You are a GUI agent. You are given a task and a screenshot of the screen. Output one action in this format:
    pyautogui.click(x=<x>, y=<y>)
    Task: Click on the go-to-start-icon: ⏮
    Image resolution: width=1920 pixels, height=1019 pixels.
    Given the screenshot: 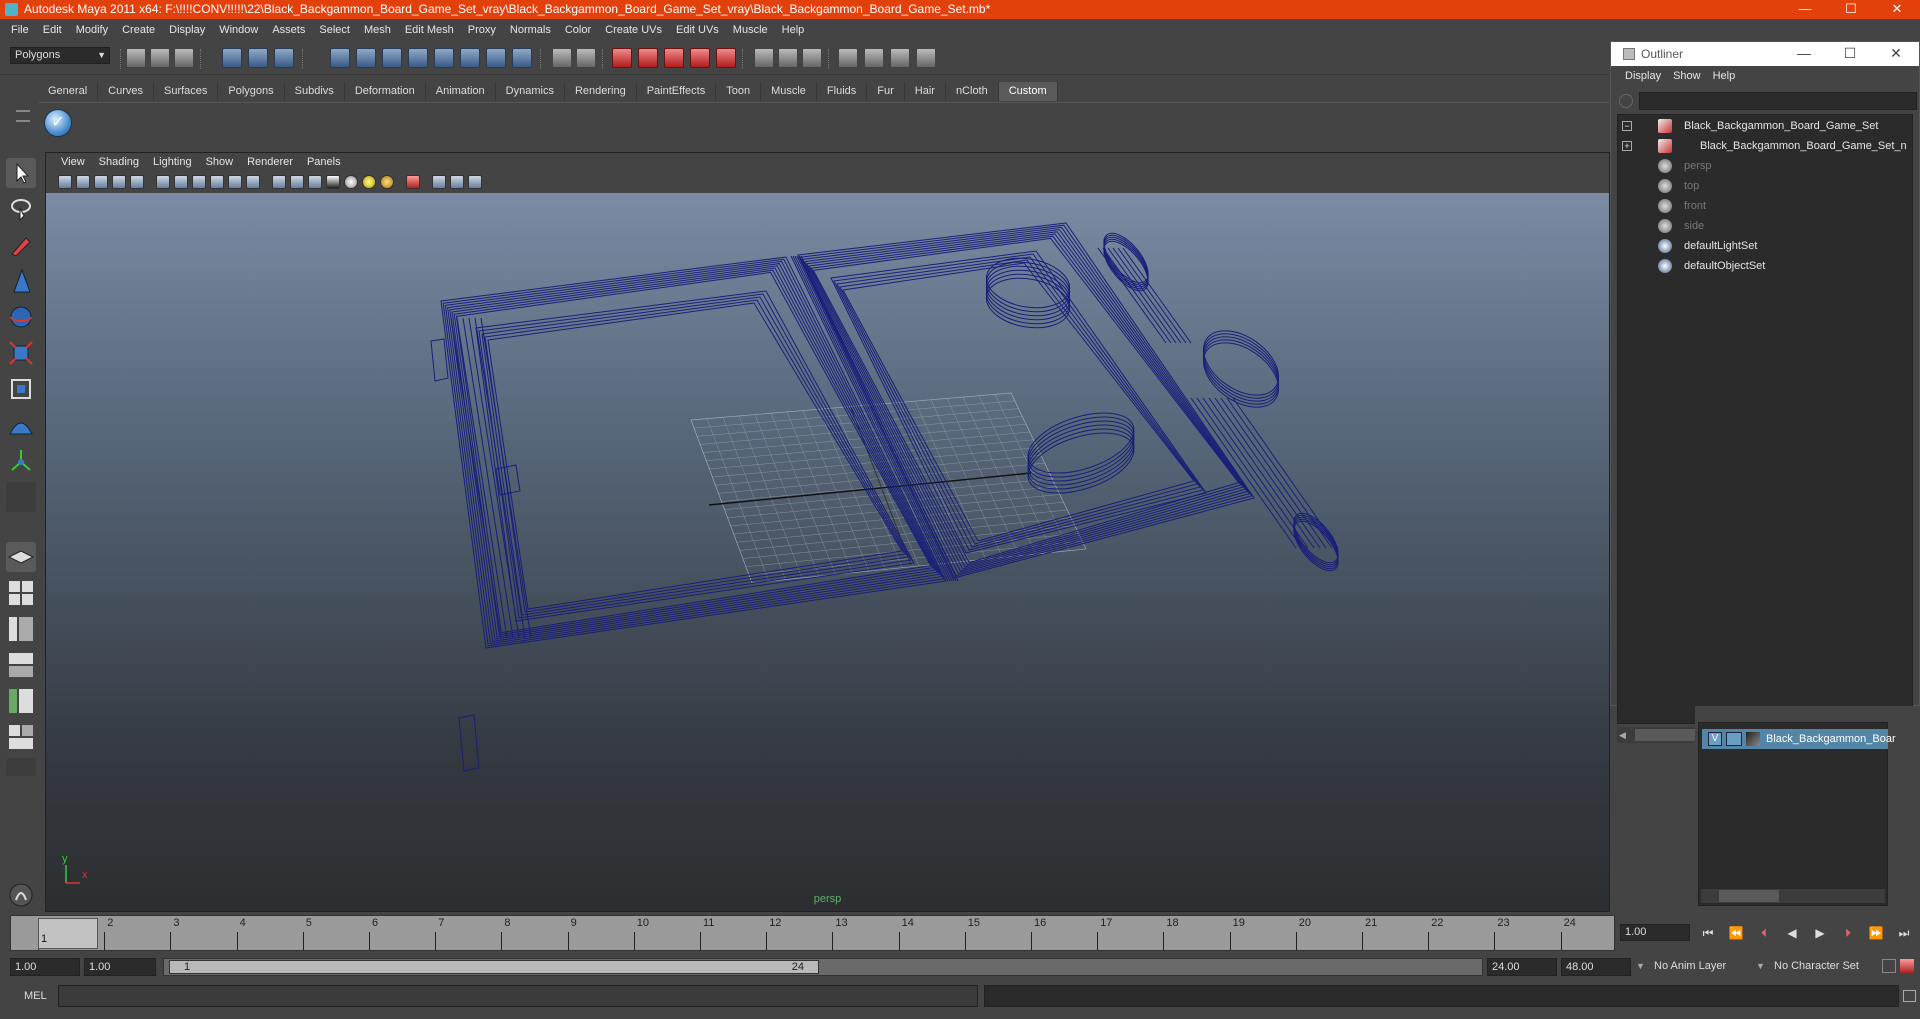 What is the action you would take?
    pyautogui.click(x=1708, y=933)
    